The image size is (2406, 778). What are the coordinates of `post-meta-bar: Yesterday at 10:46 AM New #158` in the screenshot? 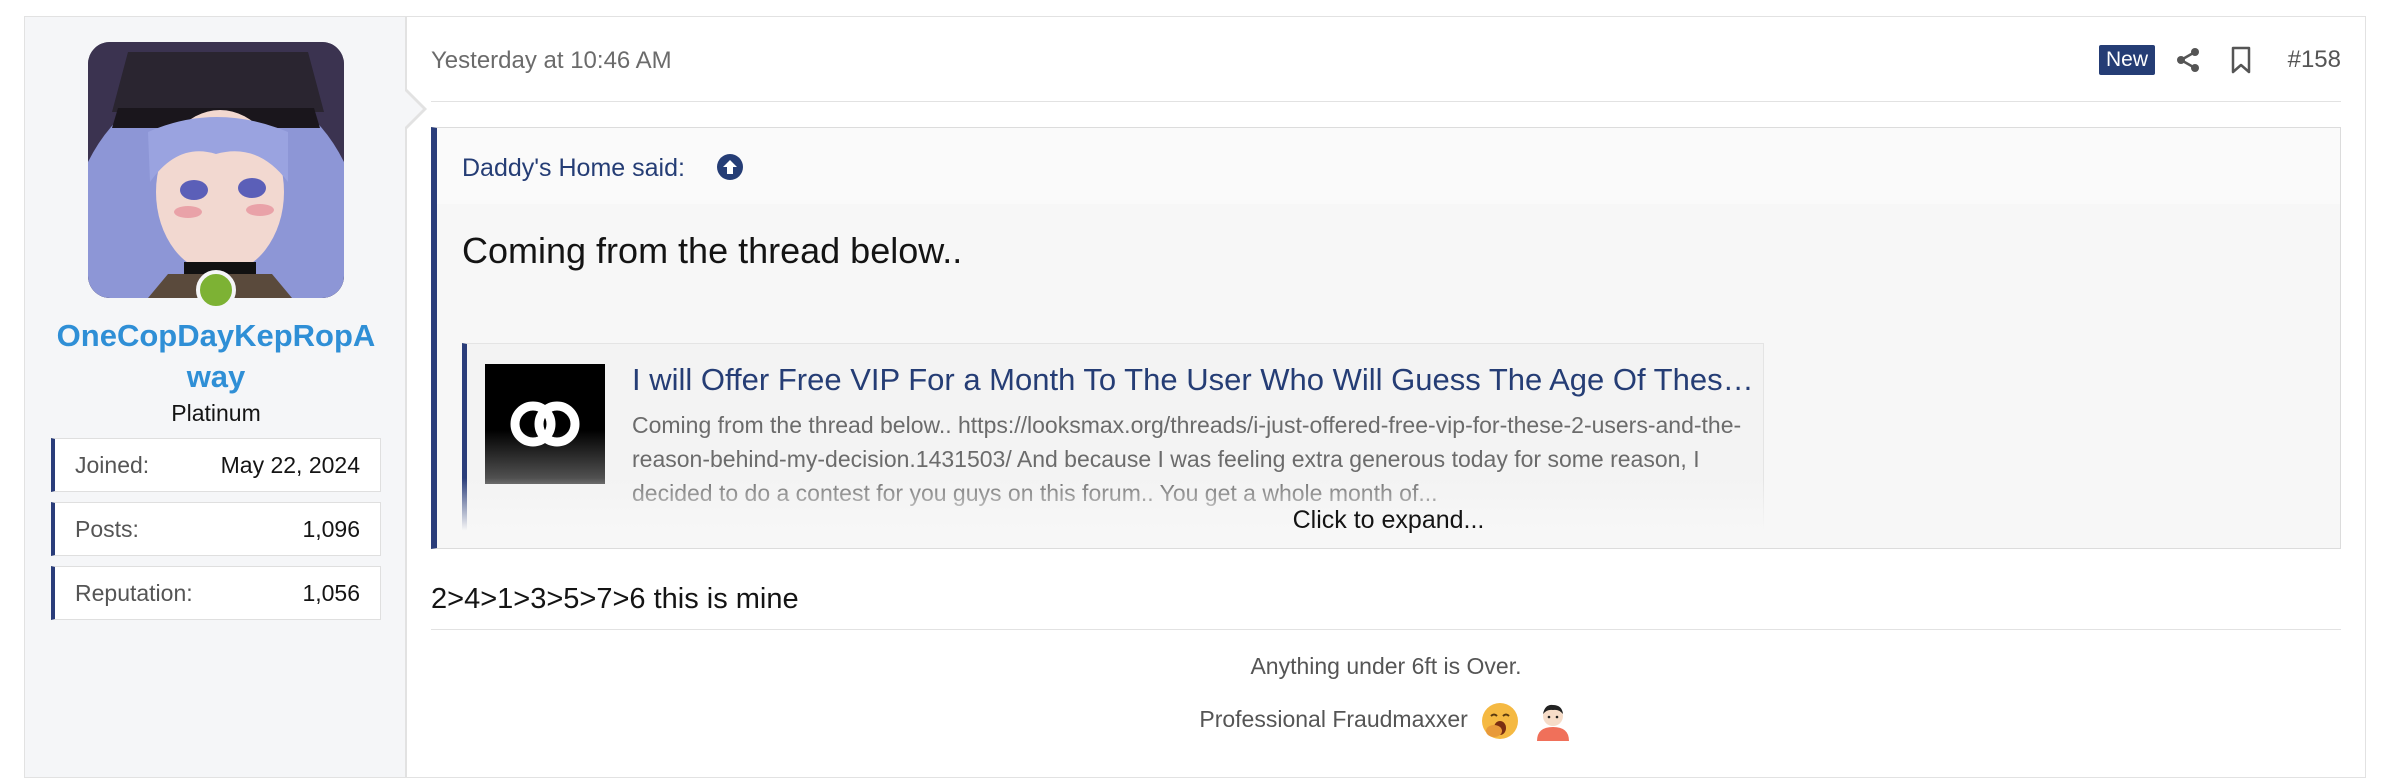 It's located at (1386, 59).